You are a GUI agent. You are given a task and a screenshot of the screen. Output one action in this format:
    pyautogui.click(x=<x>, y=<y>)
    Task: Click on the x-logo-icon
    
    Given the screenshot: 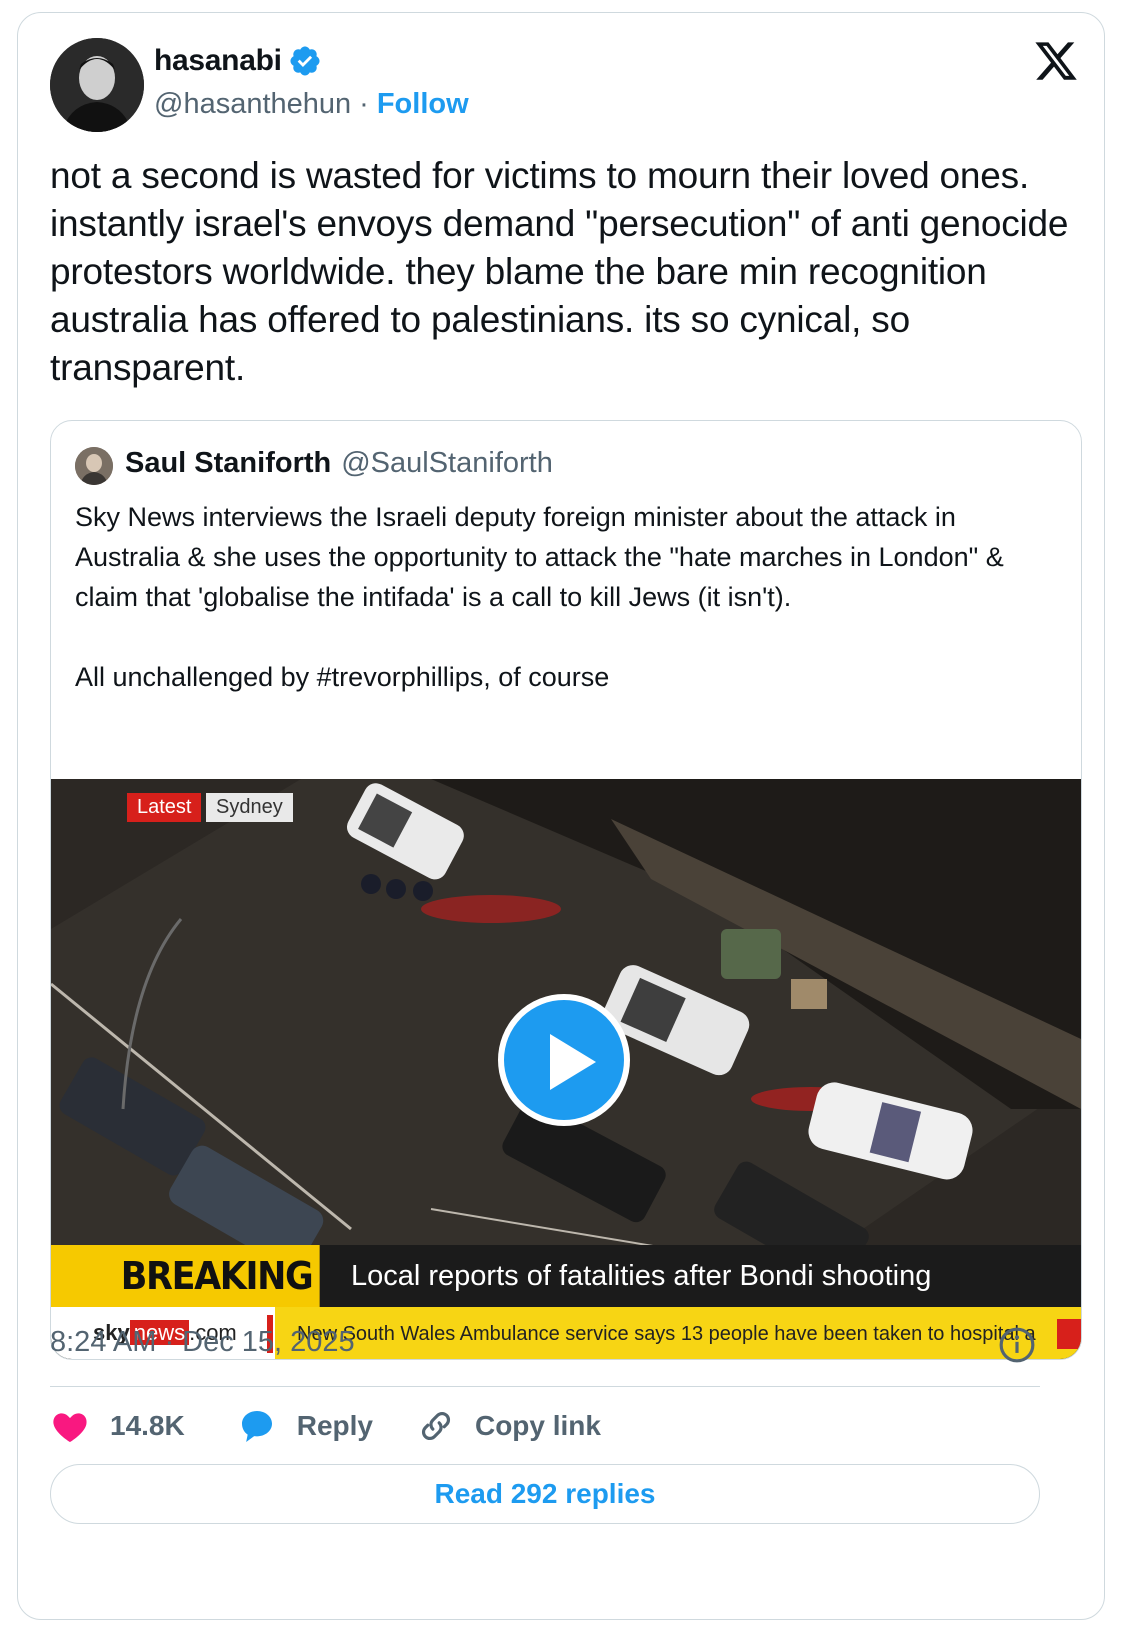 What is the action you would take?
    pyautogui.click(x=1056, y=61)
    